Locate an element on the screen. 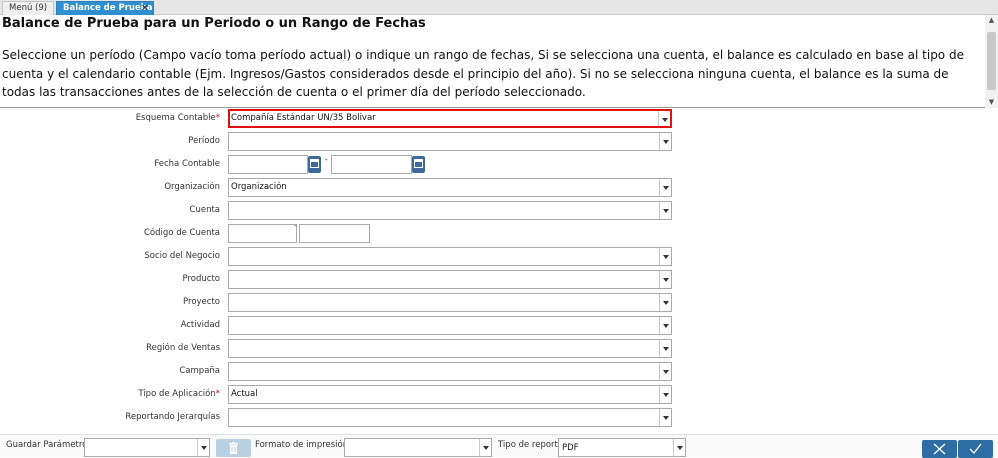 The width and height of the screenshot is (998, 458). fecha-hasta-input is located at coordinates (371, 164).